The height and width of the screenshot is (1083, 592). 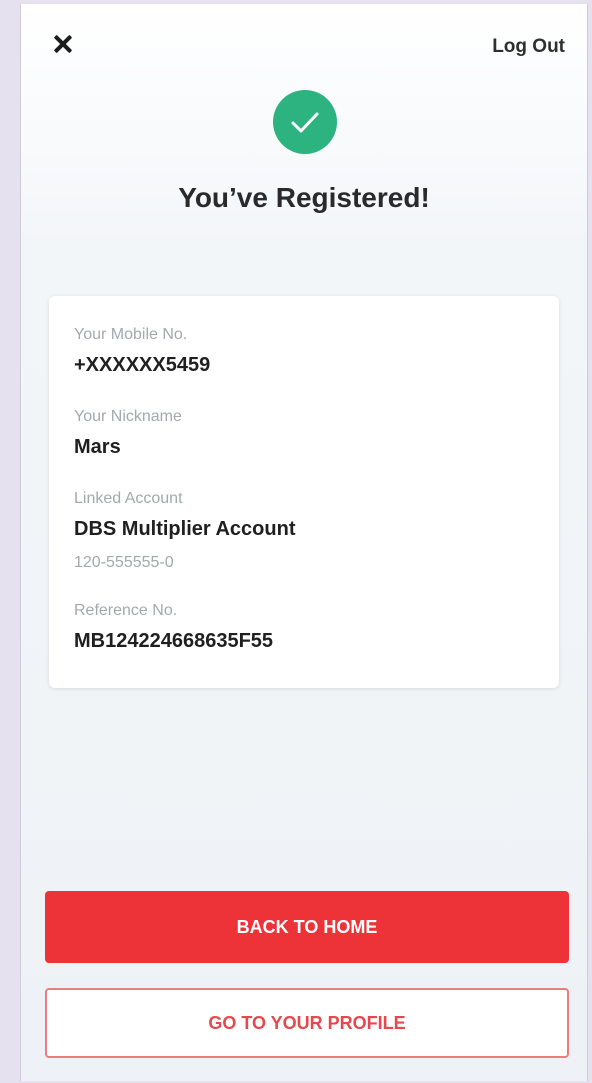 I want to click on go-to-profile-button: GO TO YOUR PROFILE, so click(x=307, y=1023).